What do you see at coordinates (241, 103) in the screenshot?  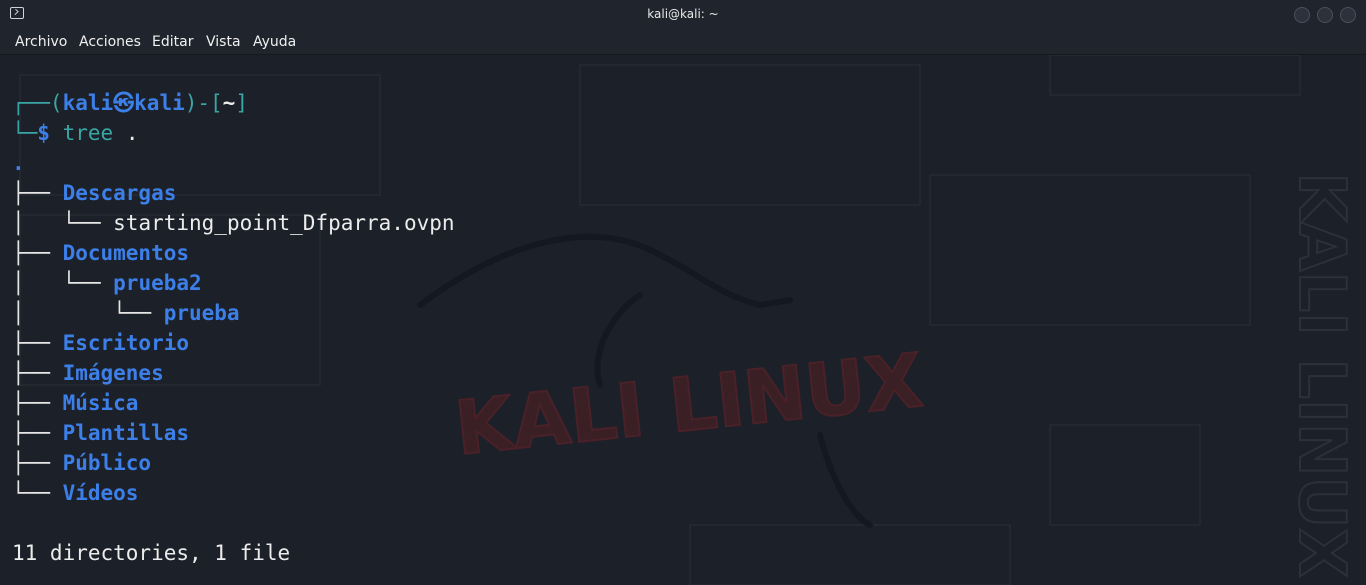 I see `prompt-frame-close: ]` at bounding box center [241, 103].